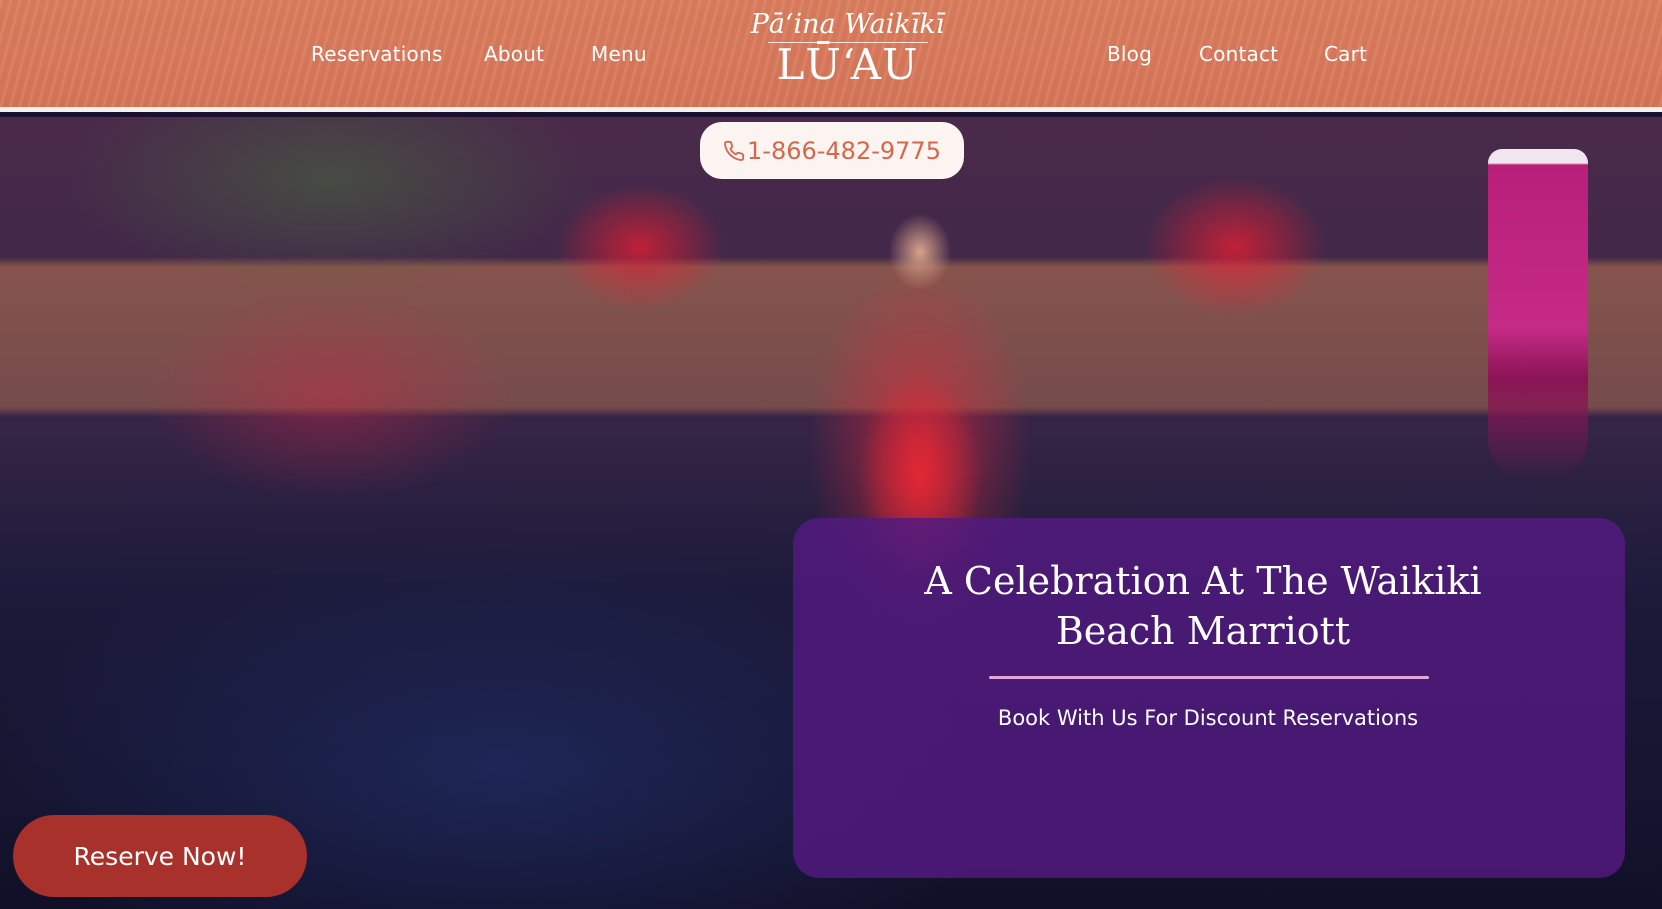 This screenshot has width=1662, height=909. I want to click on logo-title: LŪʻAU, so click(847, 64).